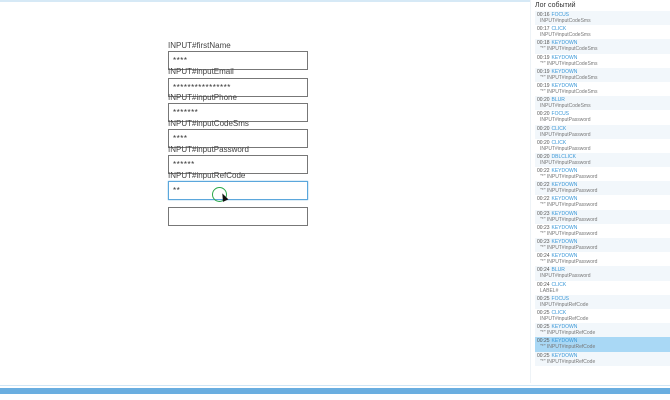 Image resolution: width=670 pixels, height=400 pixels. I want to click on log-entry: 00:20 BLUR INPUT#inputCodeSms, so click(602, 103).